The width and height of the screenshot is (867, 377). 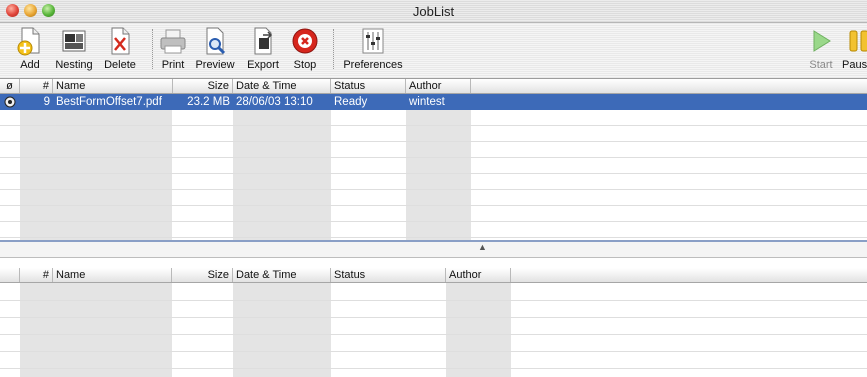 I want to click on pause-button: Paus, so click(x=854, y=48).